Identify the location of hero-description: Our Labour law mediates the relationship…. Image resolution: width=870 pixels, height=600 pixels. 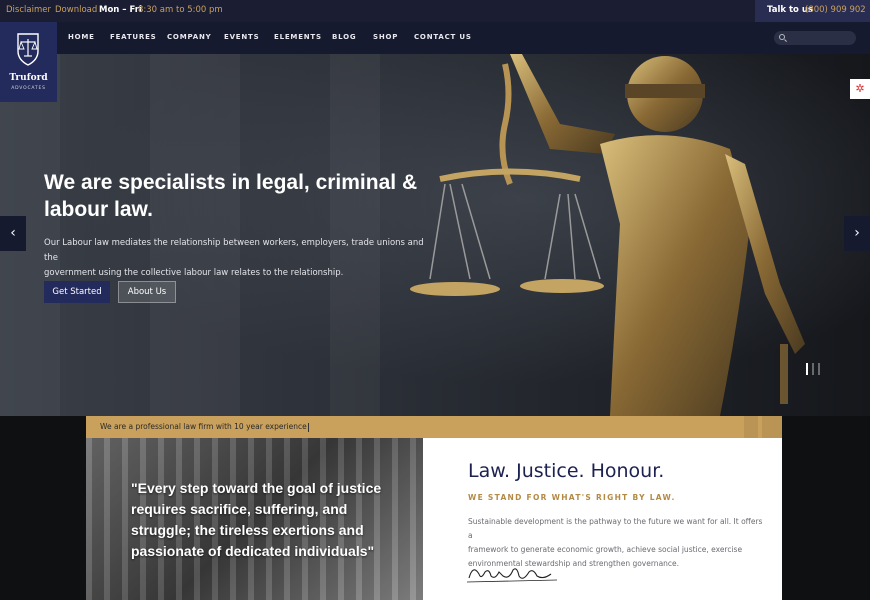
(234, 258).